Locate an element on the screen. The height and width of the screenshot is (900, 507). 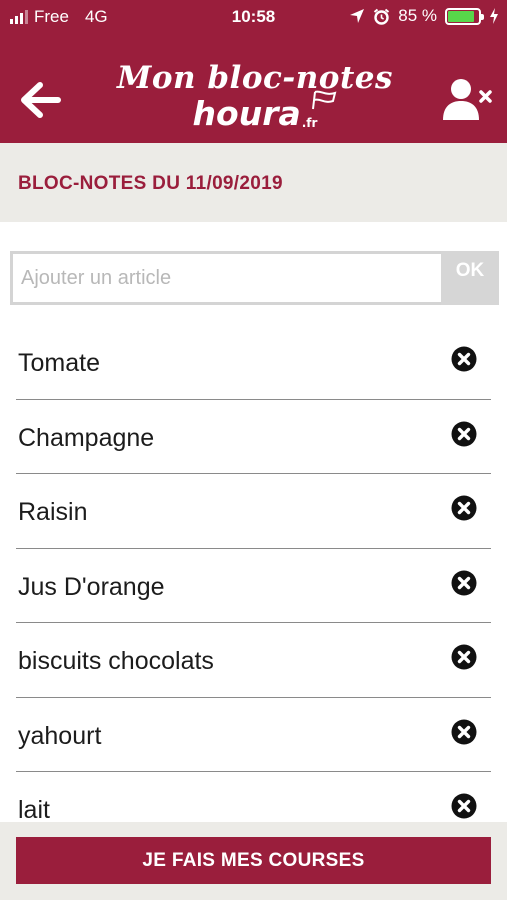
list-item: Champagne is located at coordinates (253, 437).